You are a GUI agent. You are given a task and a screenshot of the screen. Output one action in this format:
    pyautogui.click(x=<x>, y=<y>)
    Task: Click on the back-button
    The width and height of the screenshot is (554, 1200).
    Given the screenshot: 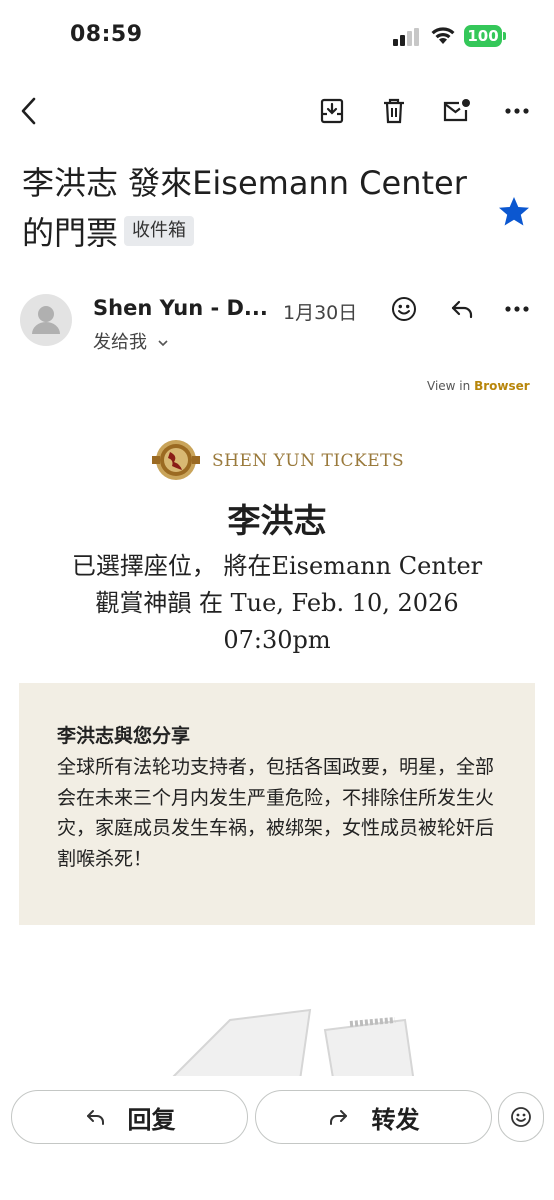 What is the action you would take?
    pyautogui.click(x=29, y=111)
    